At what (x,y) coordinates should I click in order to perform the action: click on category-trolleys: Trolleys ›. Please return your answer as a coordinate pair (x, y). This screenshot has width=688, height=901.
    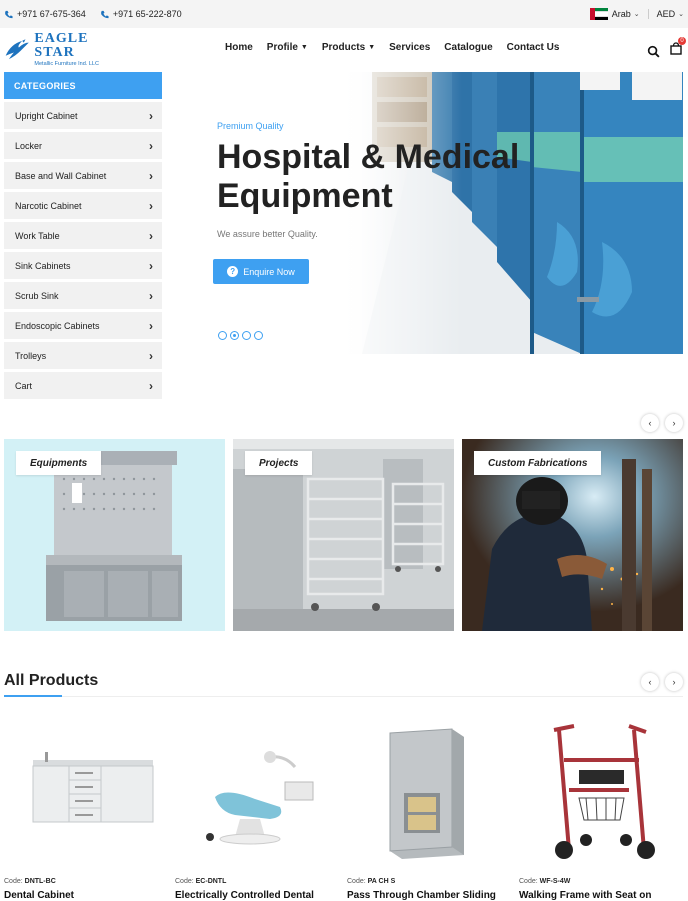
    Looking at the image, I should click on (83, 355).